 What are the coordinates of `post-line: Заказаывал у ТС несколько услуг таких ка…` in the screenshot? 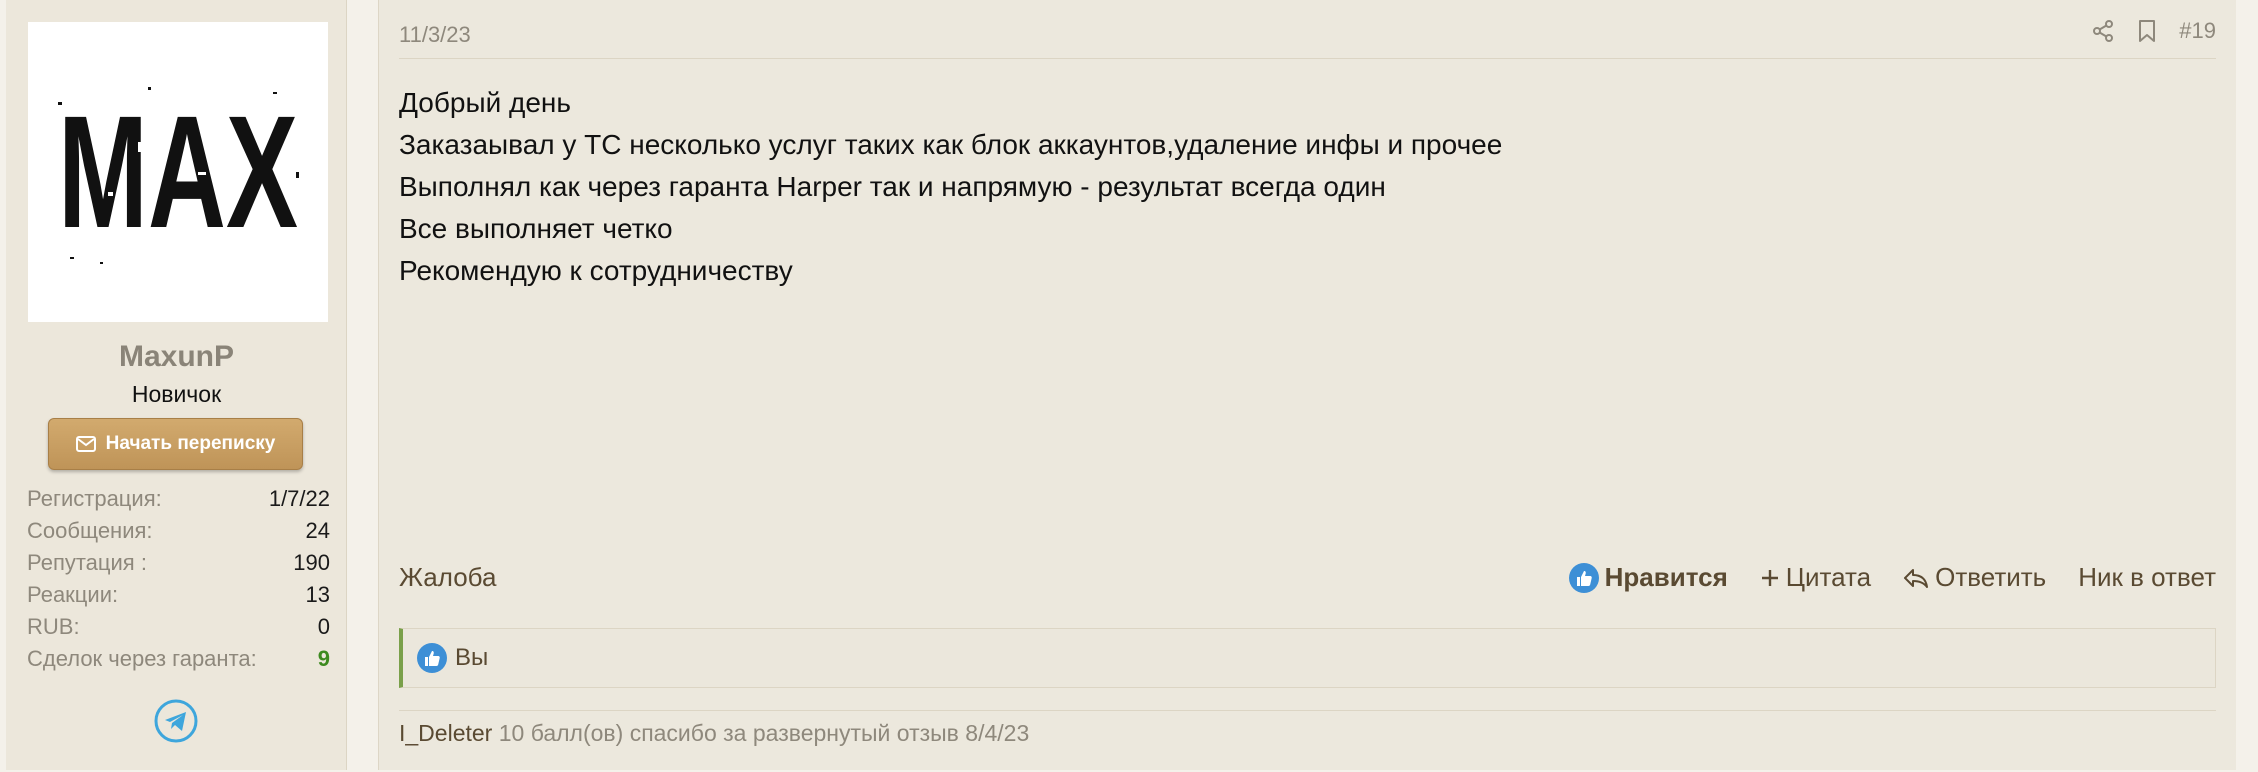 It's located at (951, 144).